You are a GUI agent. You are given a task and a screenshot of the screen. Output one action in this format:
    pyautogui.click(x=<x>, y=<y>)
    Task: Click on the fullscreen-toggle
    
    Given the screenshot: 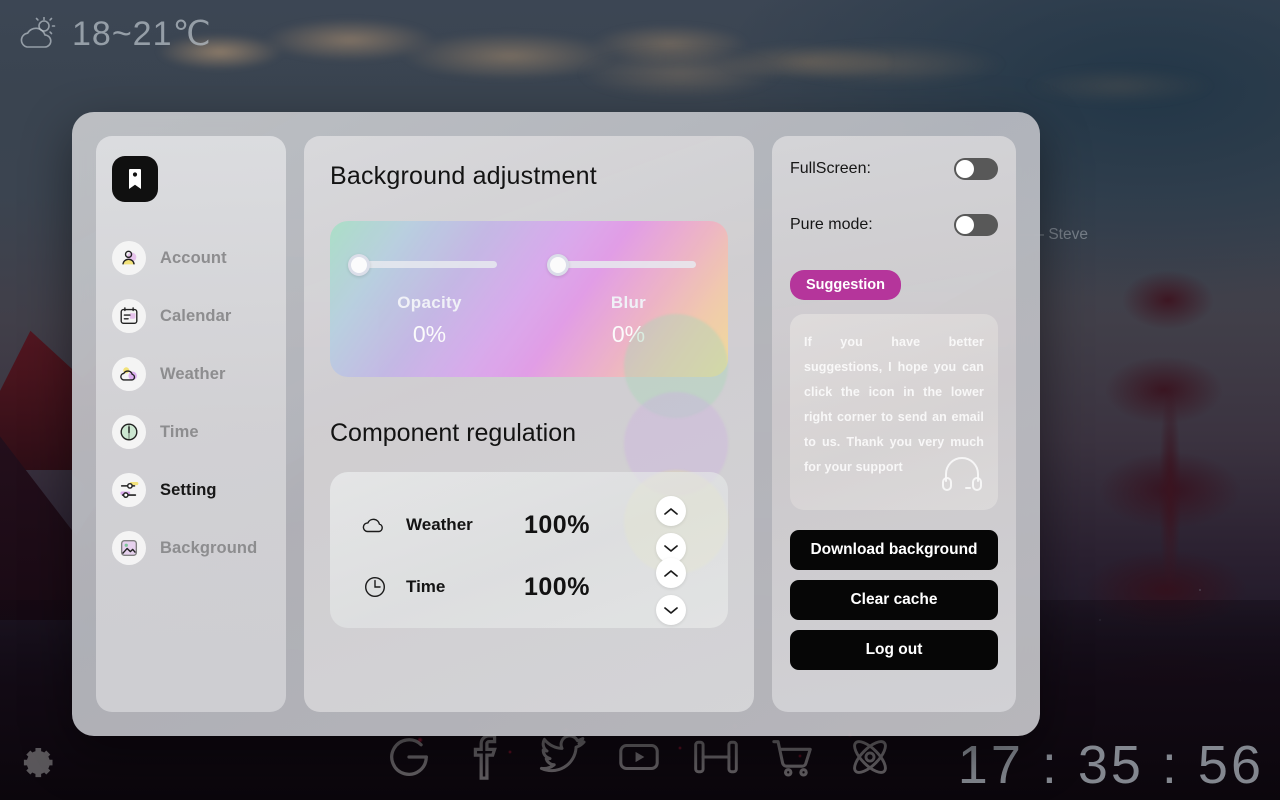 What is the action you would take?
    pyautogui.click(x=976, y=169)
    